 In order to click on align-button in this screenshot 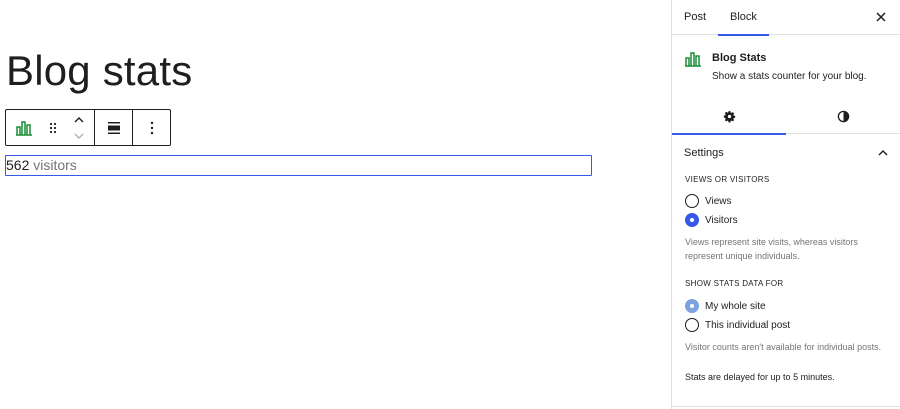, I will do `click(113, 127)`.